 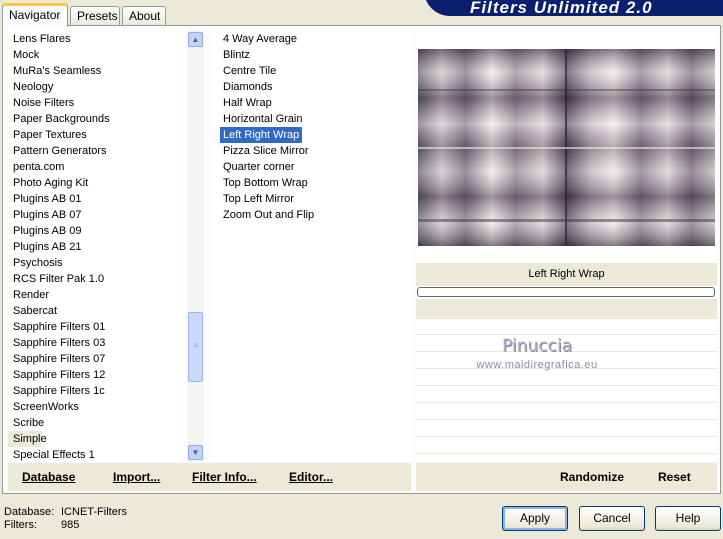 What do you see at coordinates (265, 183) in the screenshot?
I see `filter-item: Top Bottom Wrap` at bounding box center [265, 183].